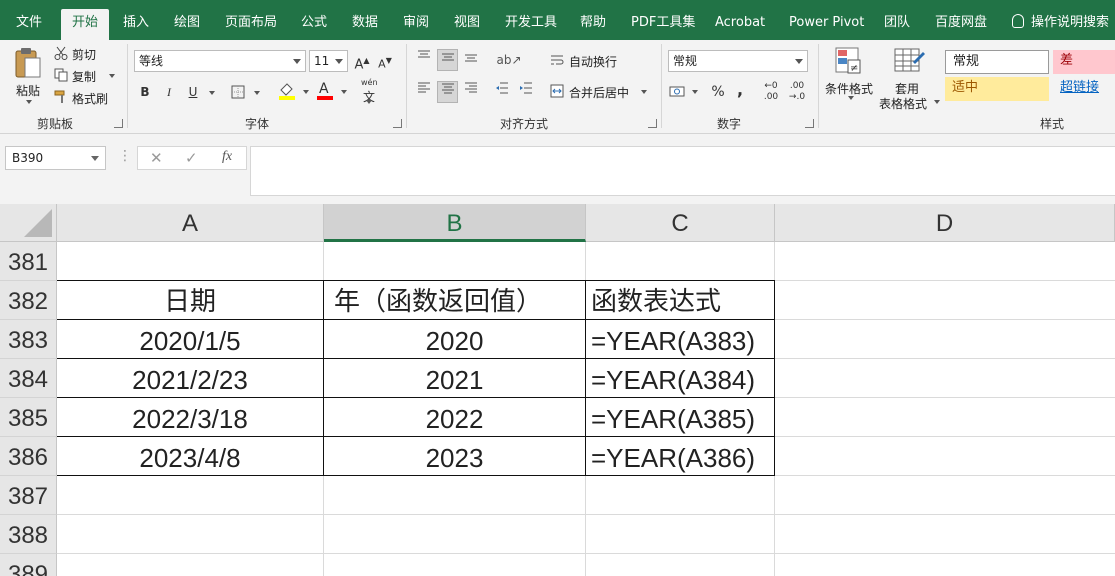 The height and width of the screenshot is (576, 1115). Describe the element at coordinates (28, 495) in the screenshot. I see `row-header: 387` at that location.